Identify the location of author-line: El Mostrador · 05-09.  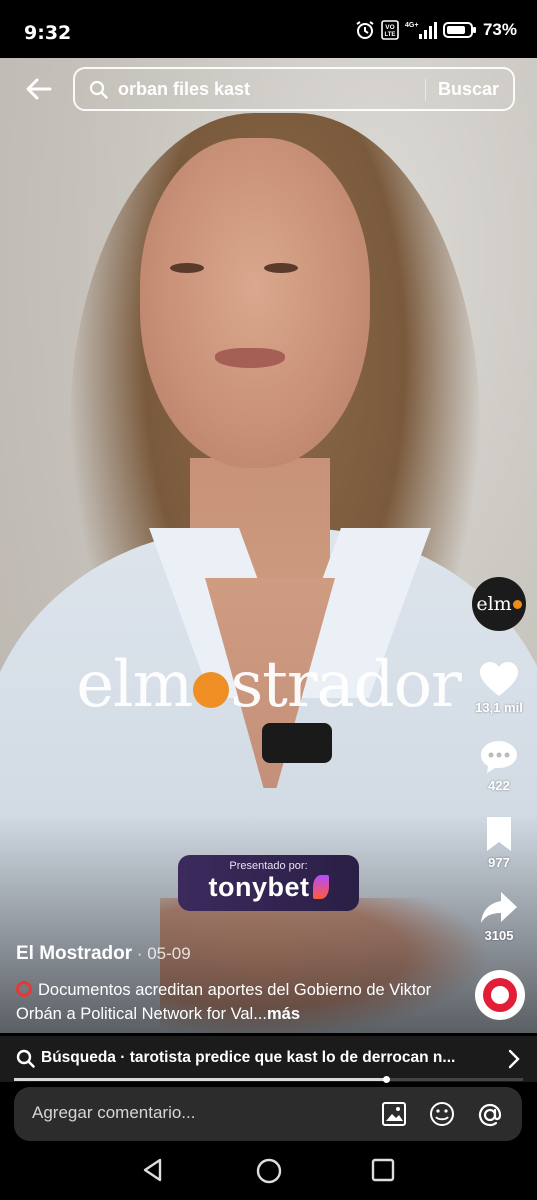
(103, 954).